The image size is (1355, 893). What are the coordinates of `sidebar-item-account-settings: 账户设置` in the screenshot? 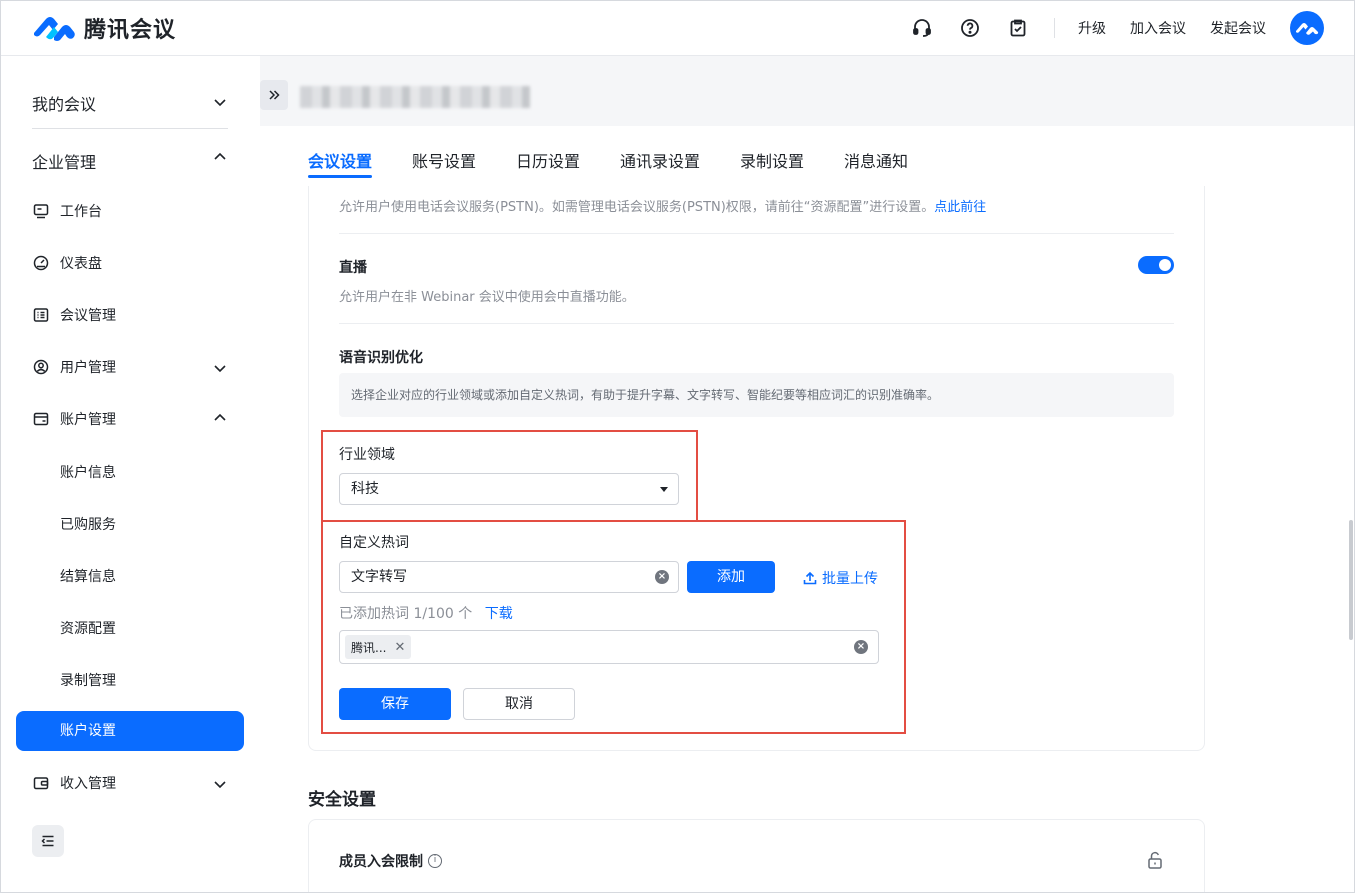 It's located at (130, 731).